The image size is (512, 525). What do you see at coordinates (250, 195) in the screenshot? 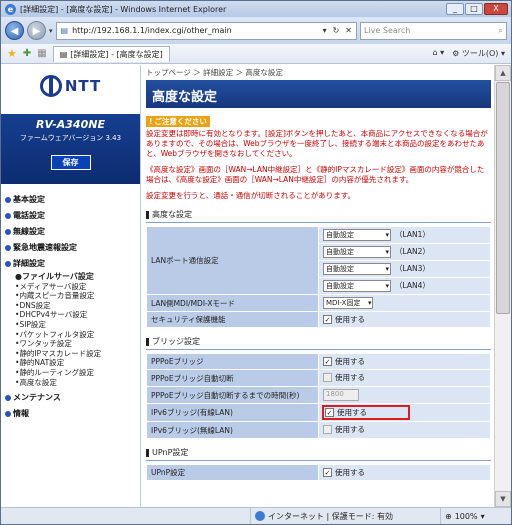
I see `notice-text-3: 設定変更を行うと、通話・通信が切断されることがあります。` at bounding box center [250, 195].